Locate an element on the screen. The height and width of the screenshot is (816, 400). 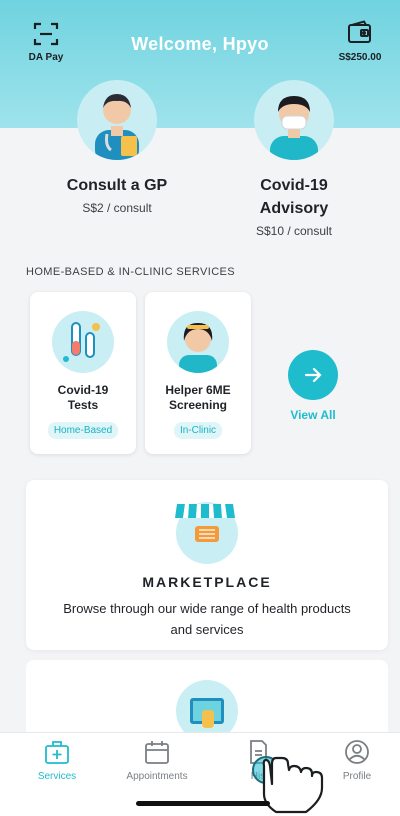
helper-screening-card: Helper 6ME Screening In-Clinic is located at coordinates (198, 373).